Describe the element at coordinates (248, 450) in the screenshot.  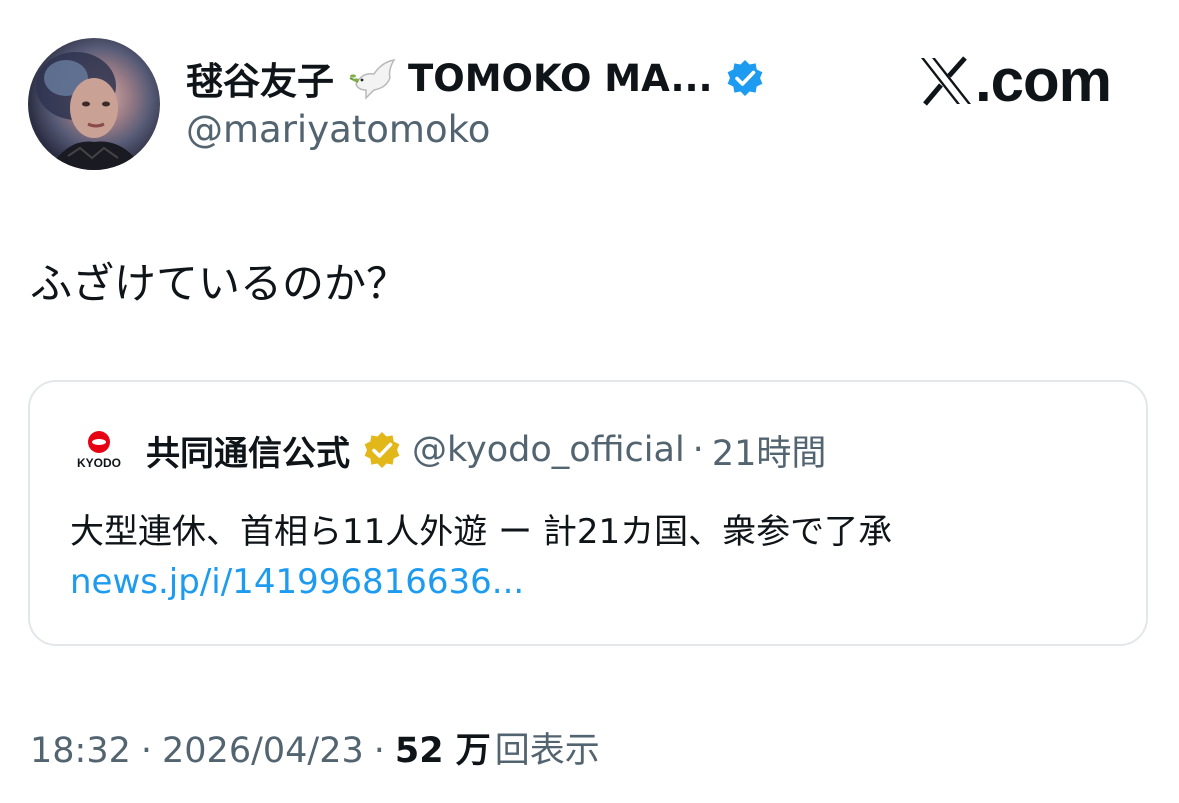
I see `quoted-author-name: 共同通信公式` at that location.